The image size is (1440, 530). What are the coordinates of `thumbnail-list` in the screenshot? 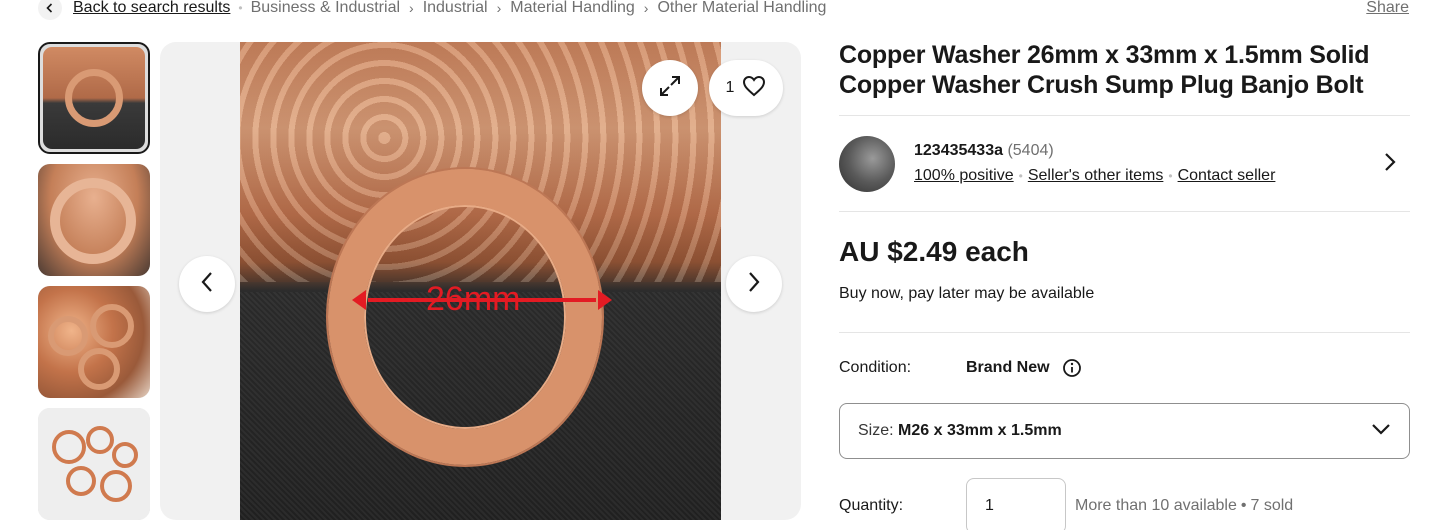 It's located at (94, 286).